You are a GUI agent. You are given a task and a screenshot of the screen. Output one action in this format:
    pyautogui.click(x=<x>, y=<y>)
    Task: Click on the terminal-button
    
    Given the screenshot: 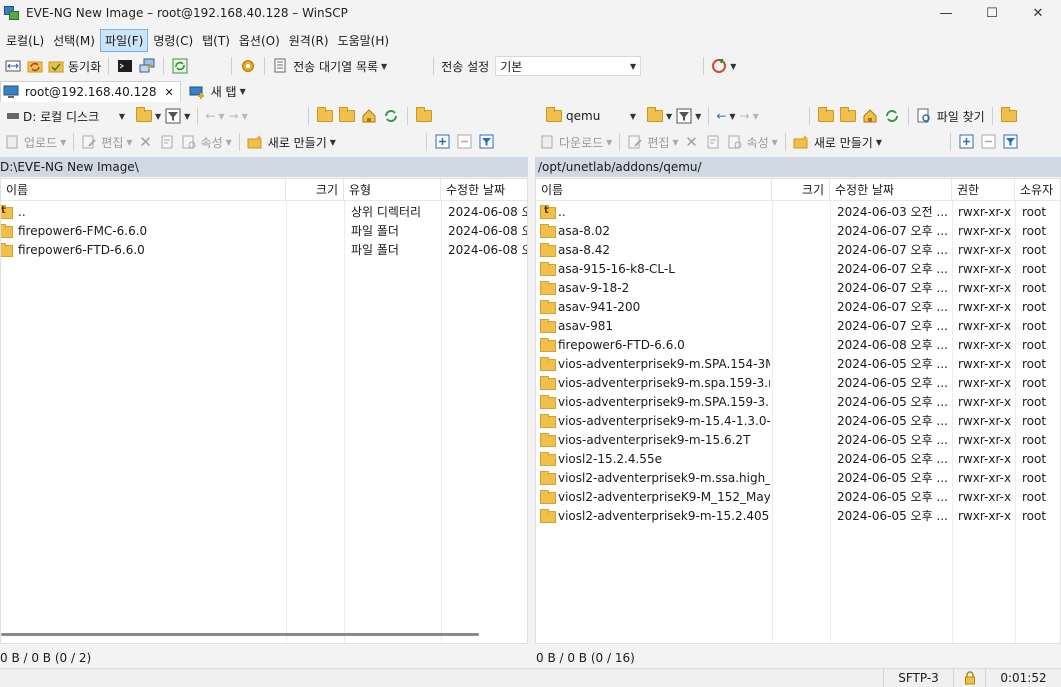 What is the action you would take?
    pyautogui.click(x=125, y=66)
    